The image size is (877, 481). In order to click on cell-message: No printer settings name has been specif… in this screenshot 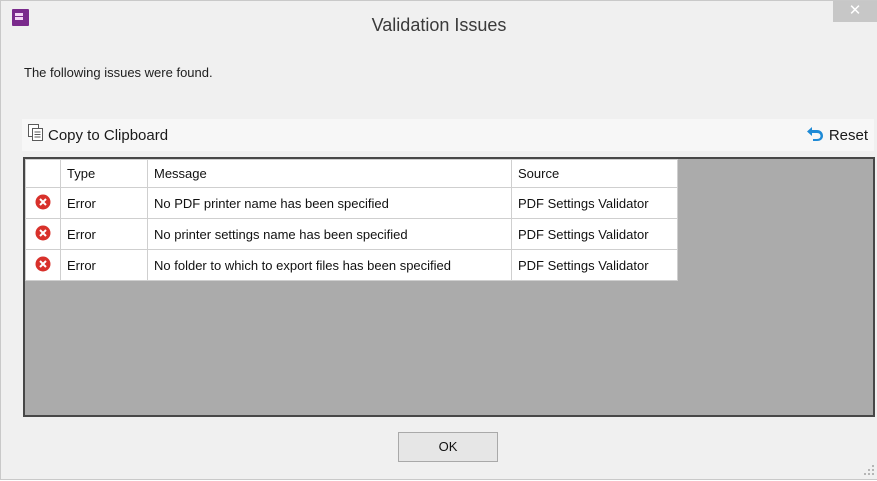, I will do `click(329, 234)`.